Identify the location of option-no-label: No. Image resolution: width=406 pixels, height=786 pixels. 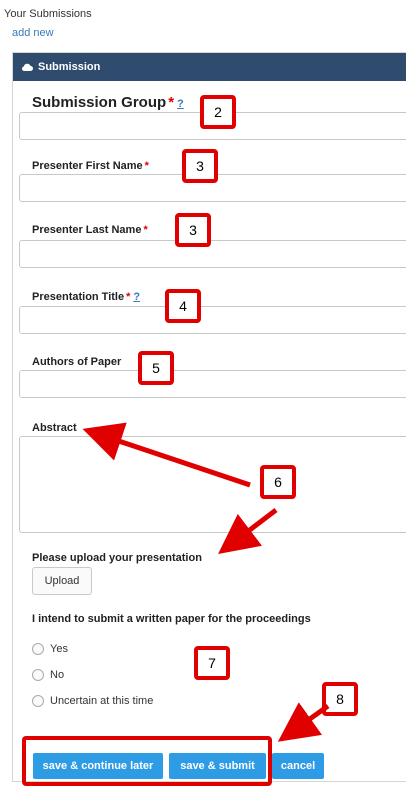
(57, 675).